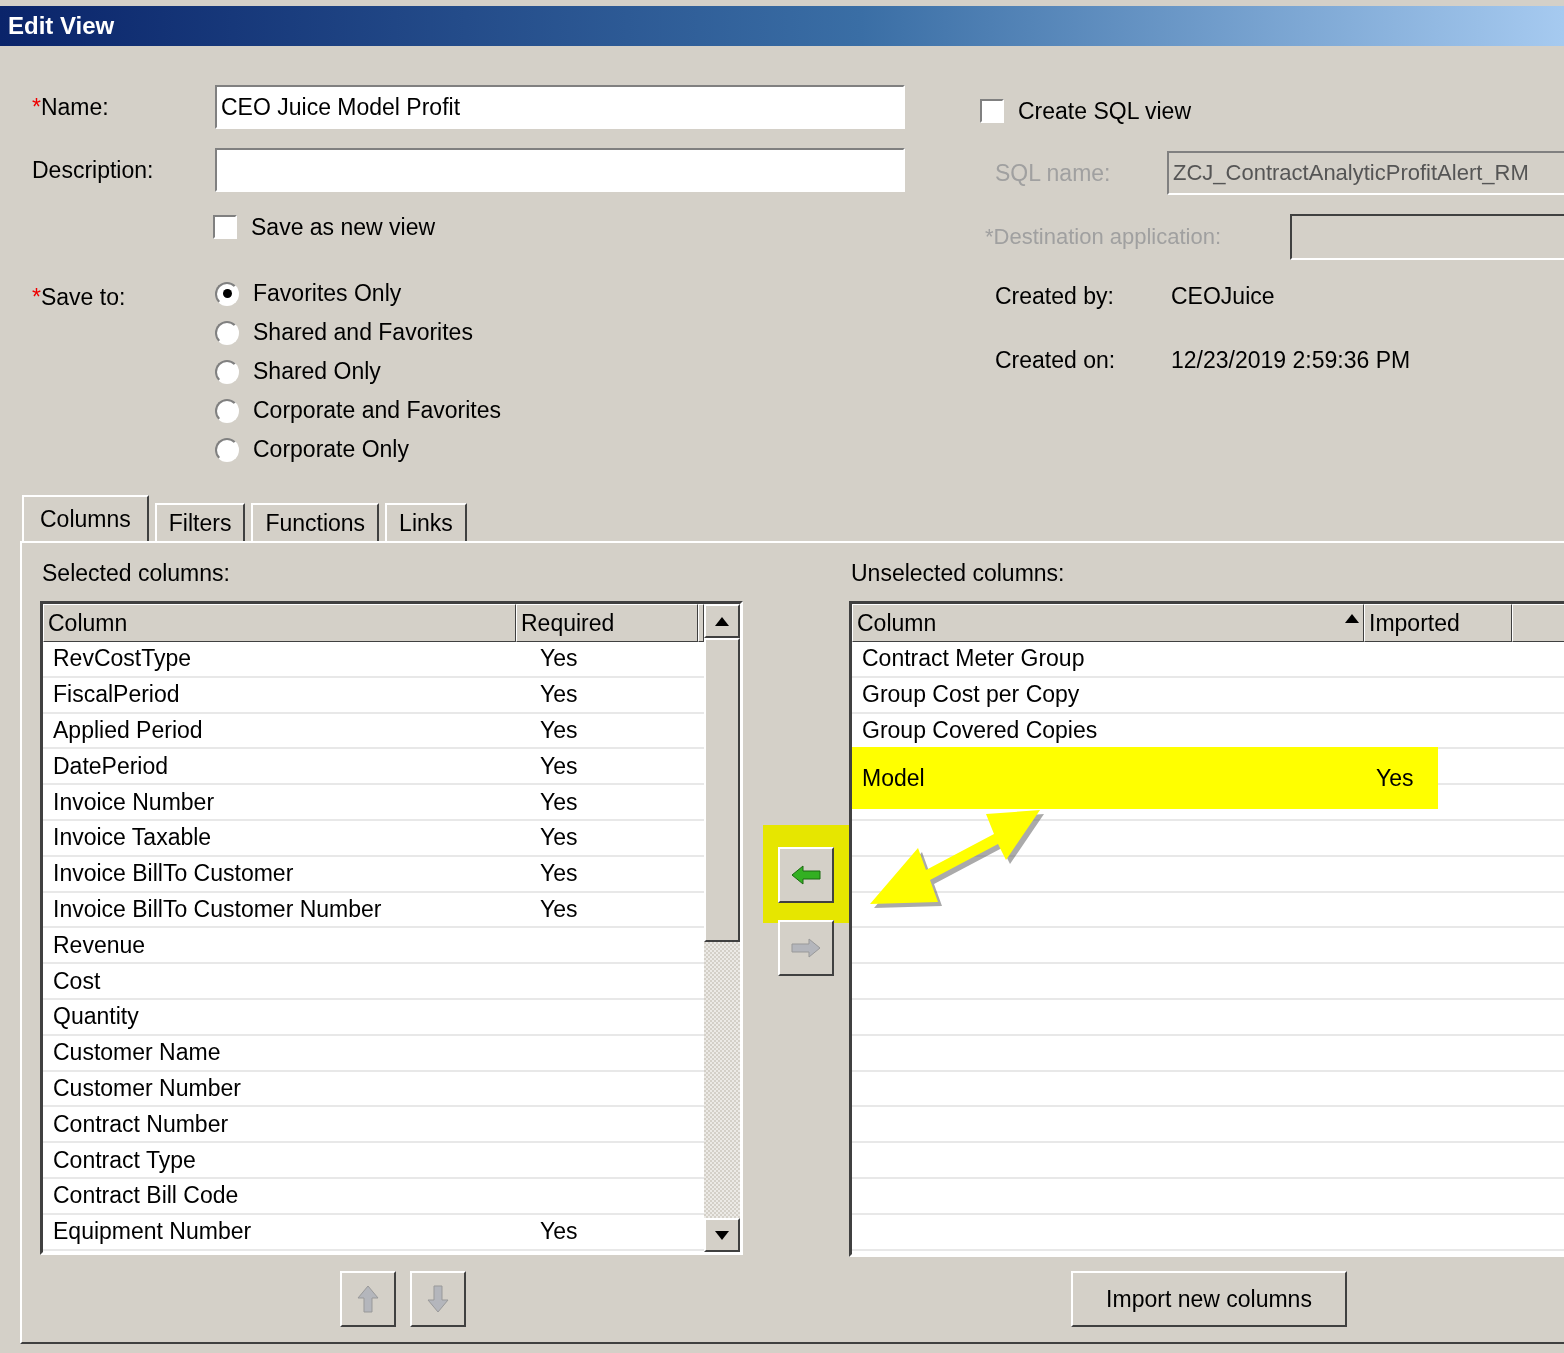  I want to click on table-cell-text: RevCostType, so click(122, 659).